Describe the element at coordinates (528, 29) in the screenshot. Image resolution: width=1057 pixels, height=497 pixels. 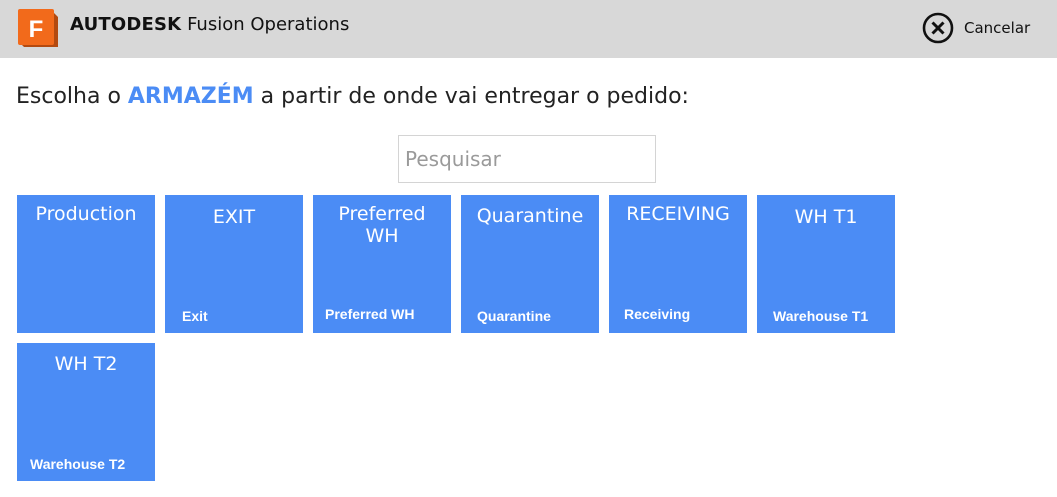
I see `app-header: F AUTODESK Fusion Operations Cancelar` at that location.